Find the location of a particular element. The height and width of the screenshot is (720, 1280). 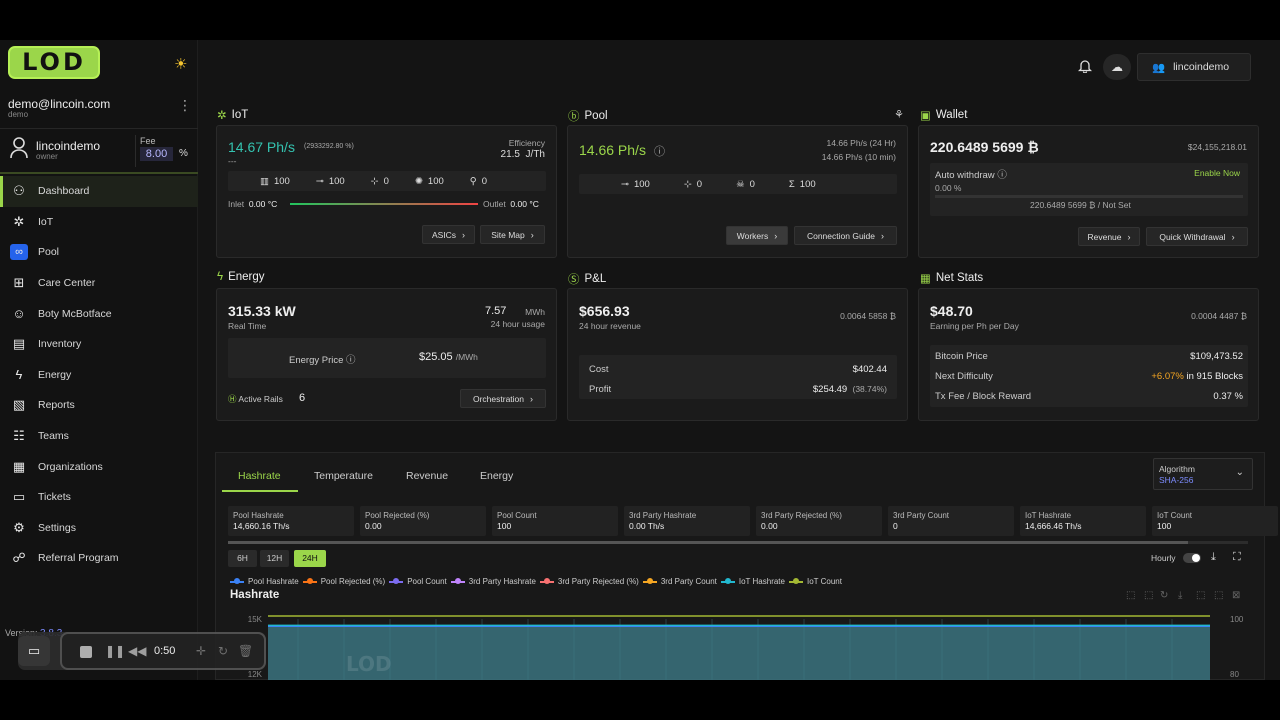

energy-power-label: Real Time is located at coordinates (247, 326).